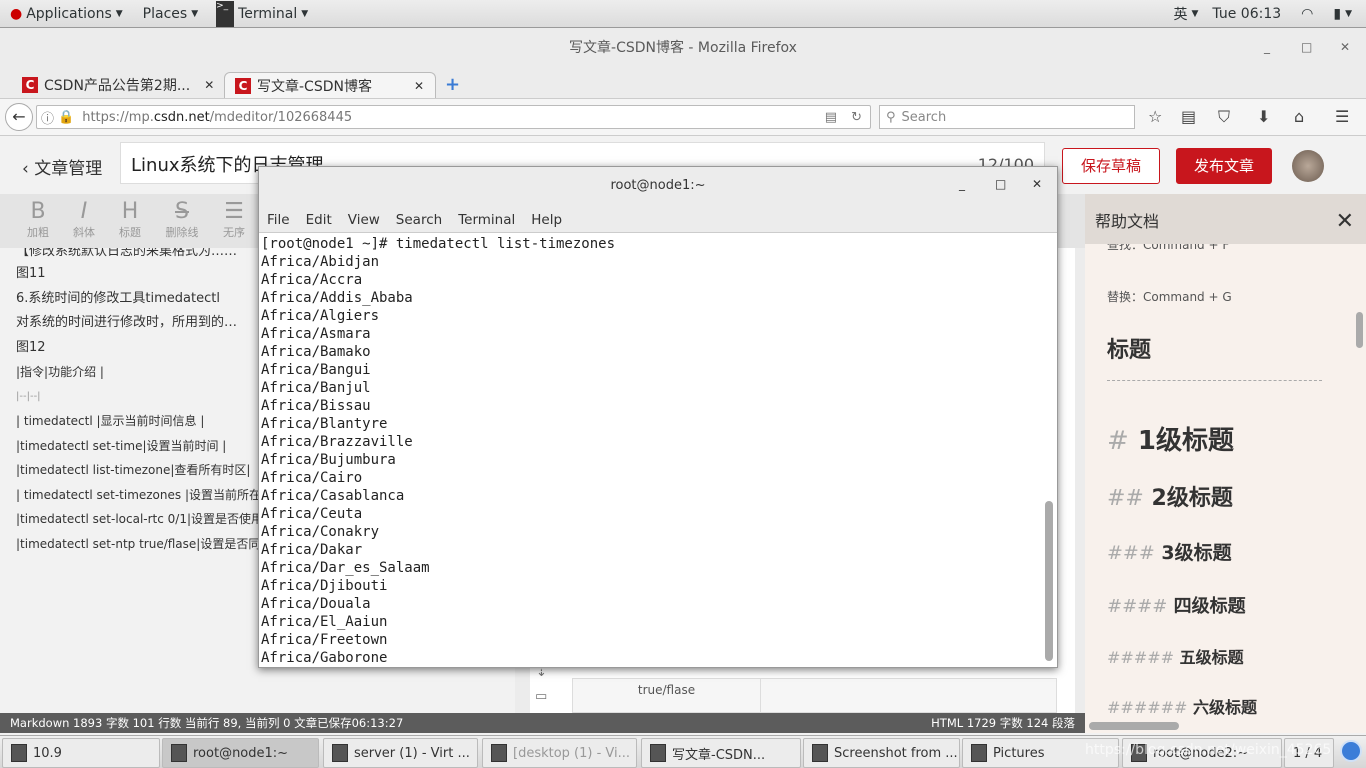 This screenshot has height=768, width=1366. Describe the element at coordinates (1299, 116) in the screenshot. I see `home-icon: ⌂` at that location.